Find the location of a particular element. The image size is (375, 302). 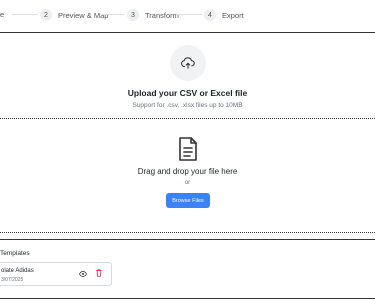

document-icon is located at coordinates (188, 149).